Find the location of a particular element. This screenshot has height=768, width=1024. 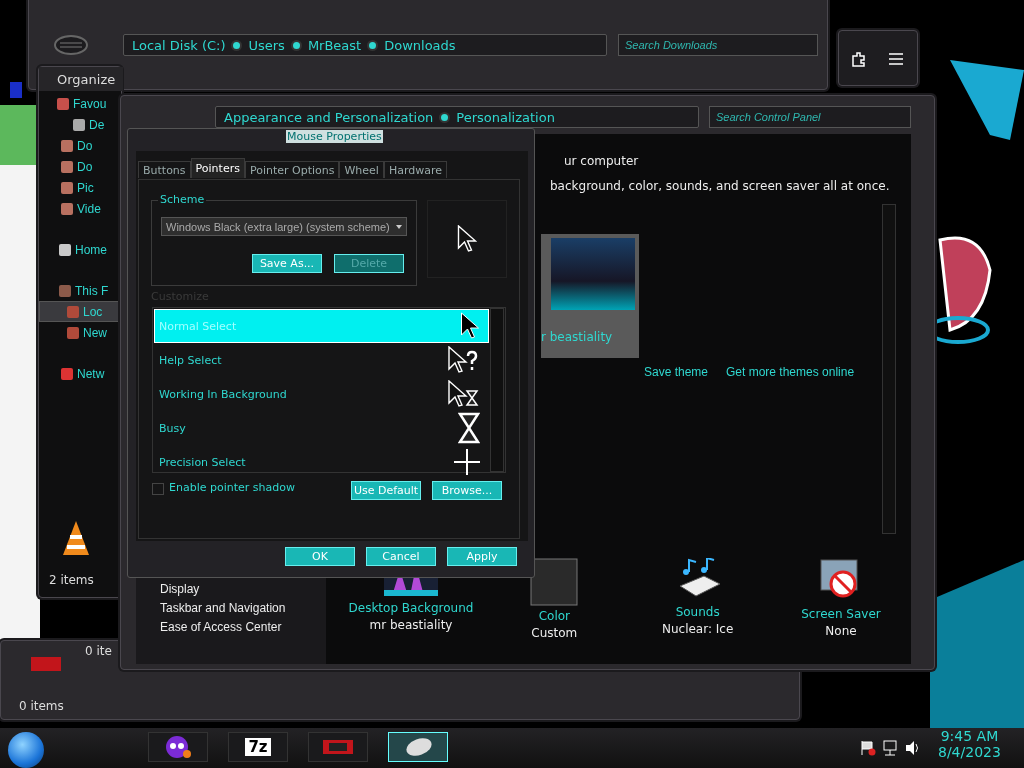

address-bar: Appearance and Personalization Personalization is located at coordinates (457, 117).